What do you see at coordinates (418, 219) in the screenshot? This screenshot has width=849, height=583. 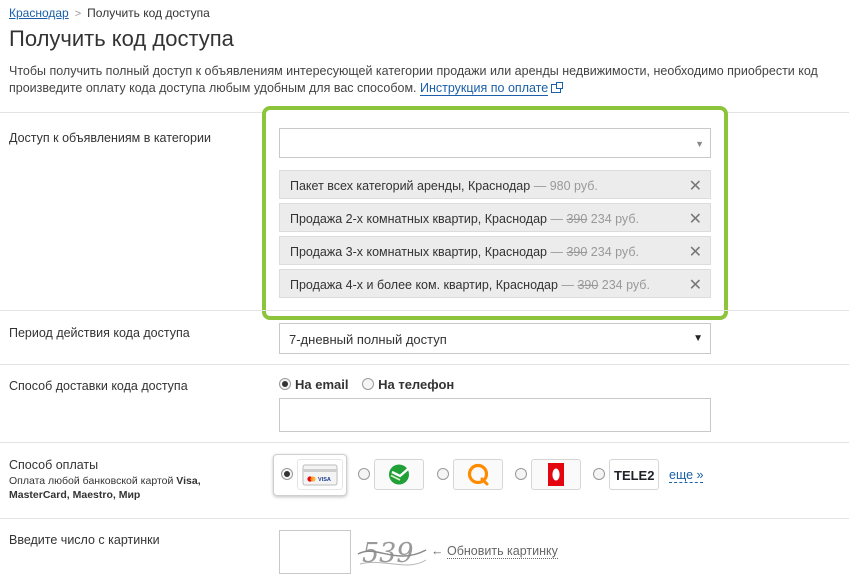 I see `category-tag-name: Продажа 2-х комнатных квартир, Краснодар` at bounding box center [418, 219].